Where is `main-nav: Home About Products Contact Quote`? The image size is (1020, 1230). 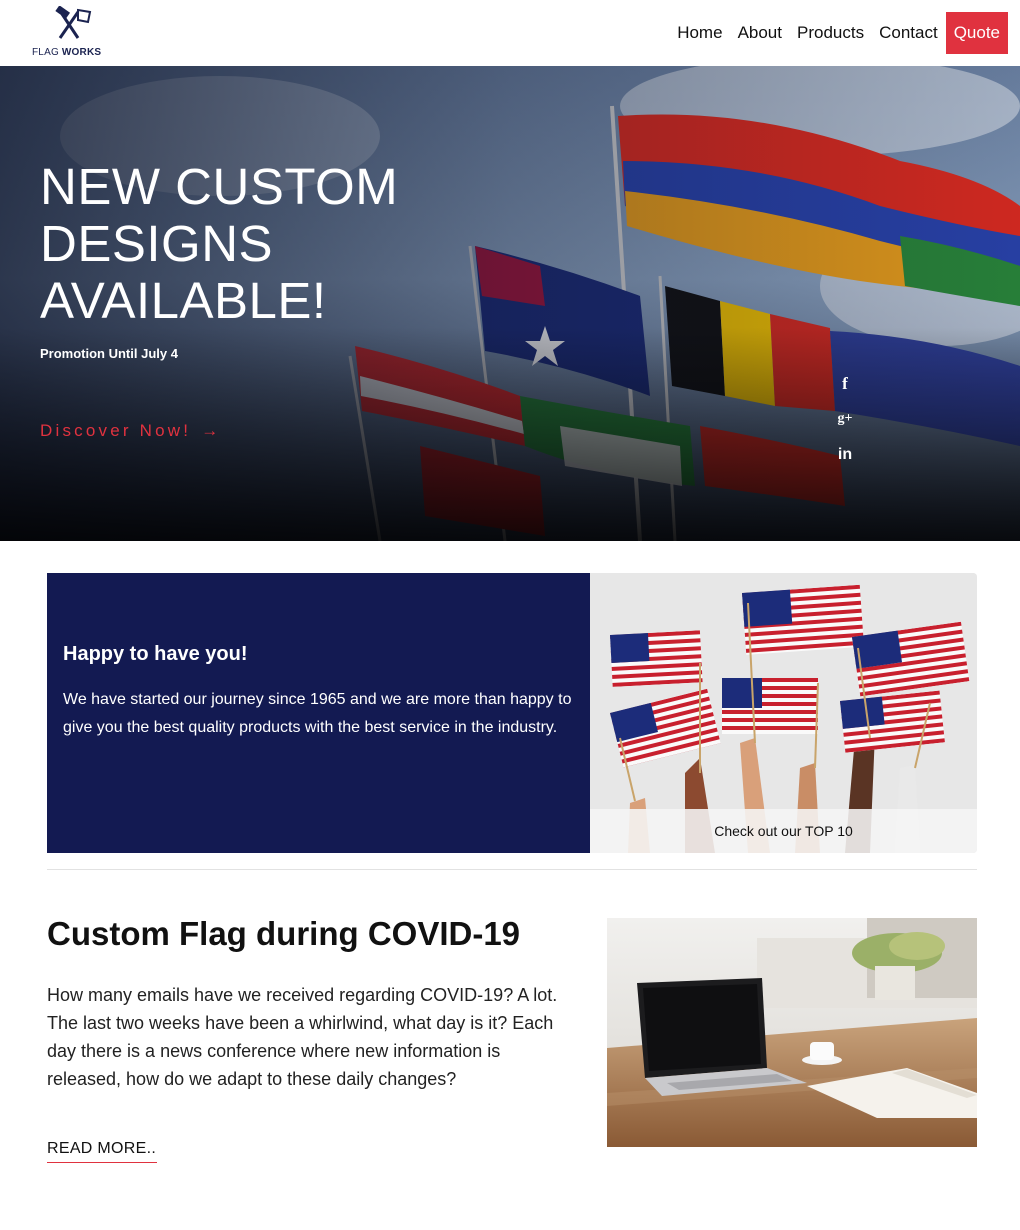 main-nav: Home About Products Contact Quote is located at coordinates (837, 33).